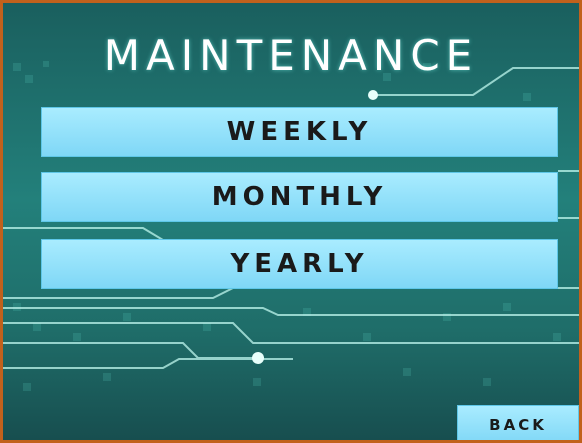 This screenshot has width=582, height=443. What do you see at coordinates (518, 425) in the screenshot?
I see `back-button-label: BACK` at bounding box center [518, 425].